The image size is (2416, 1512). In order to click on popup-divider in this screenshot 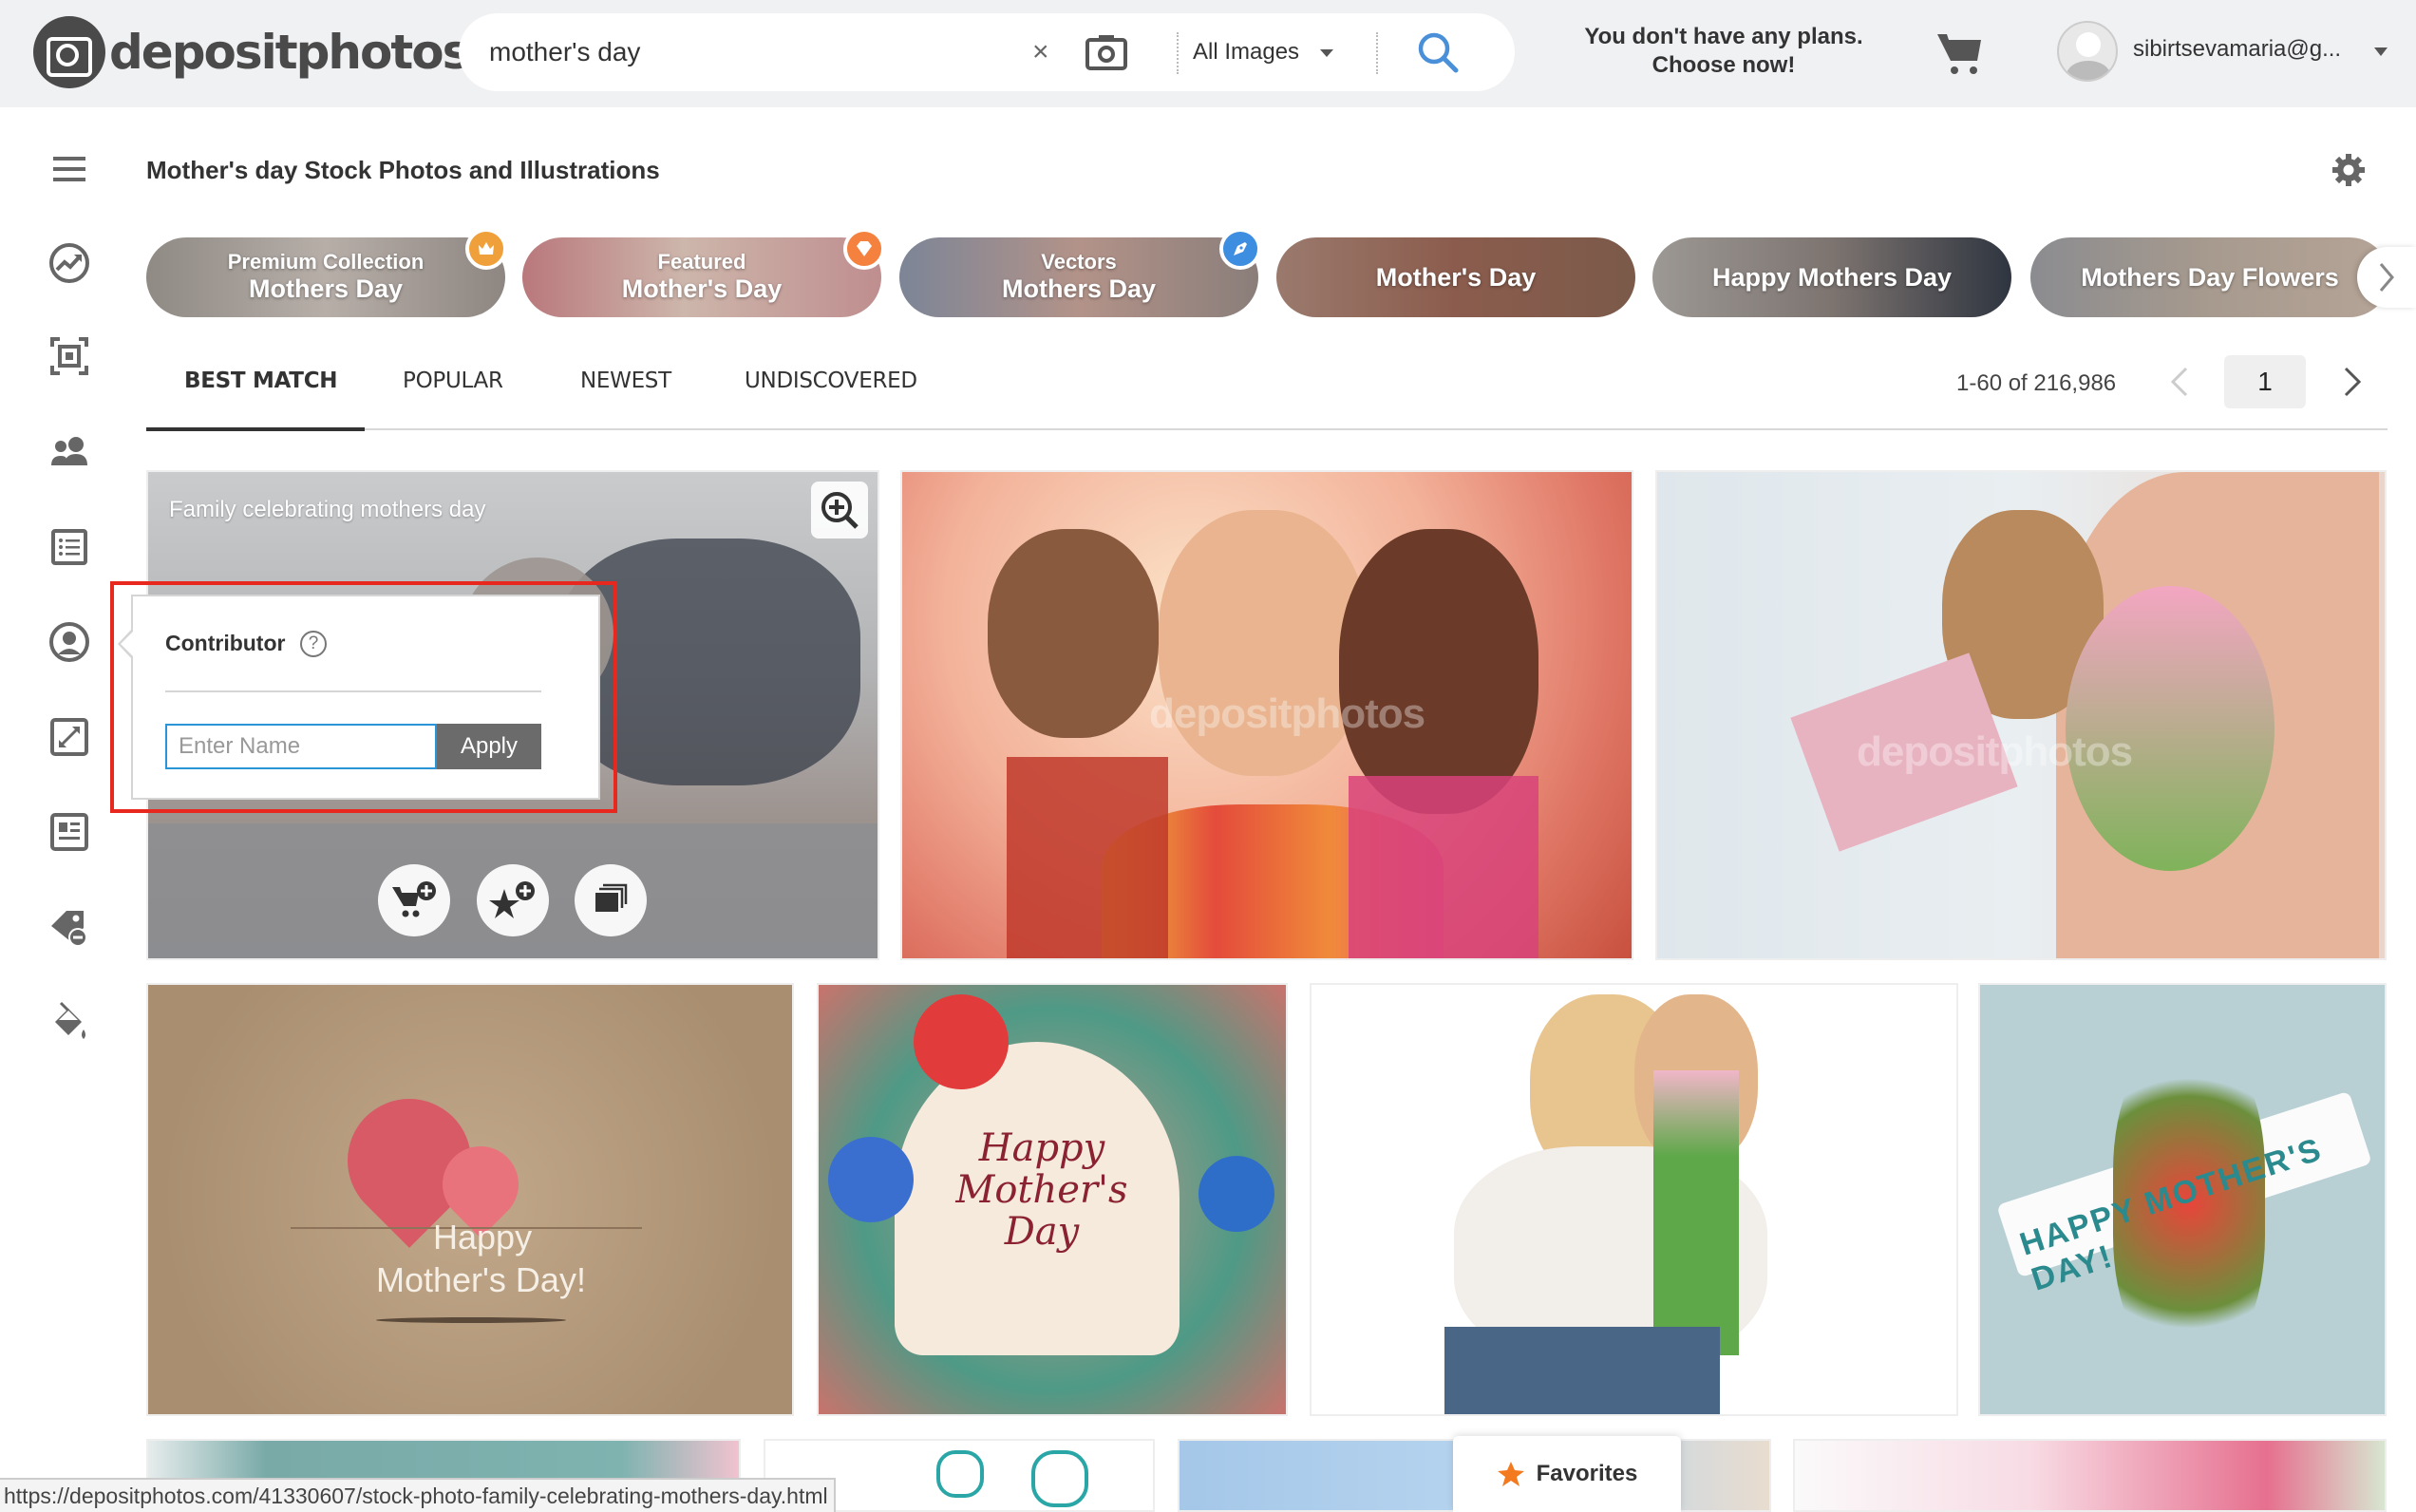, I will do `click(353, 691)`.